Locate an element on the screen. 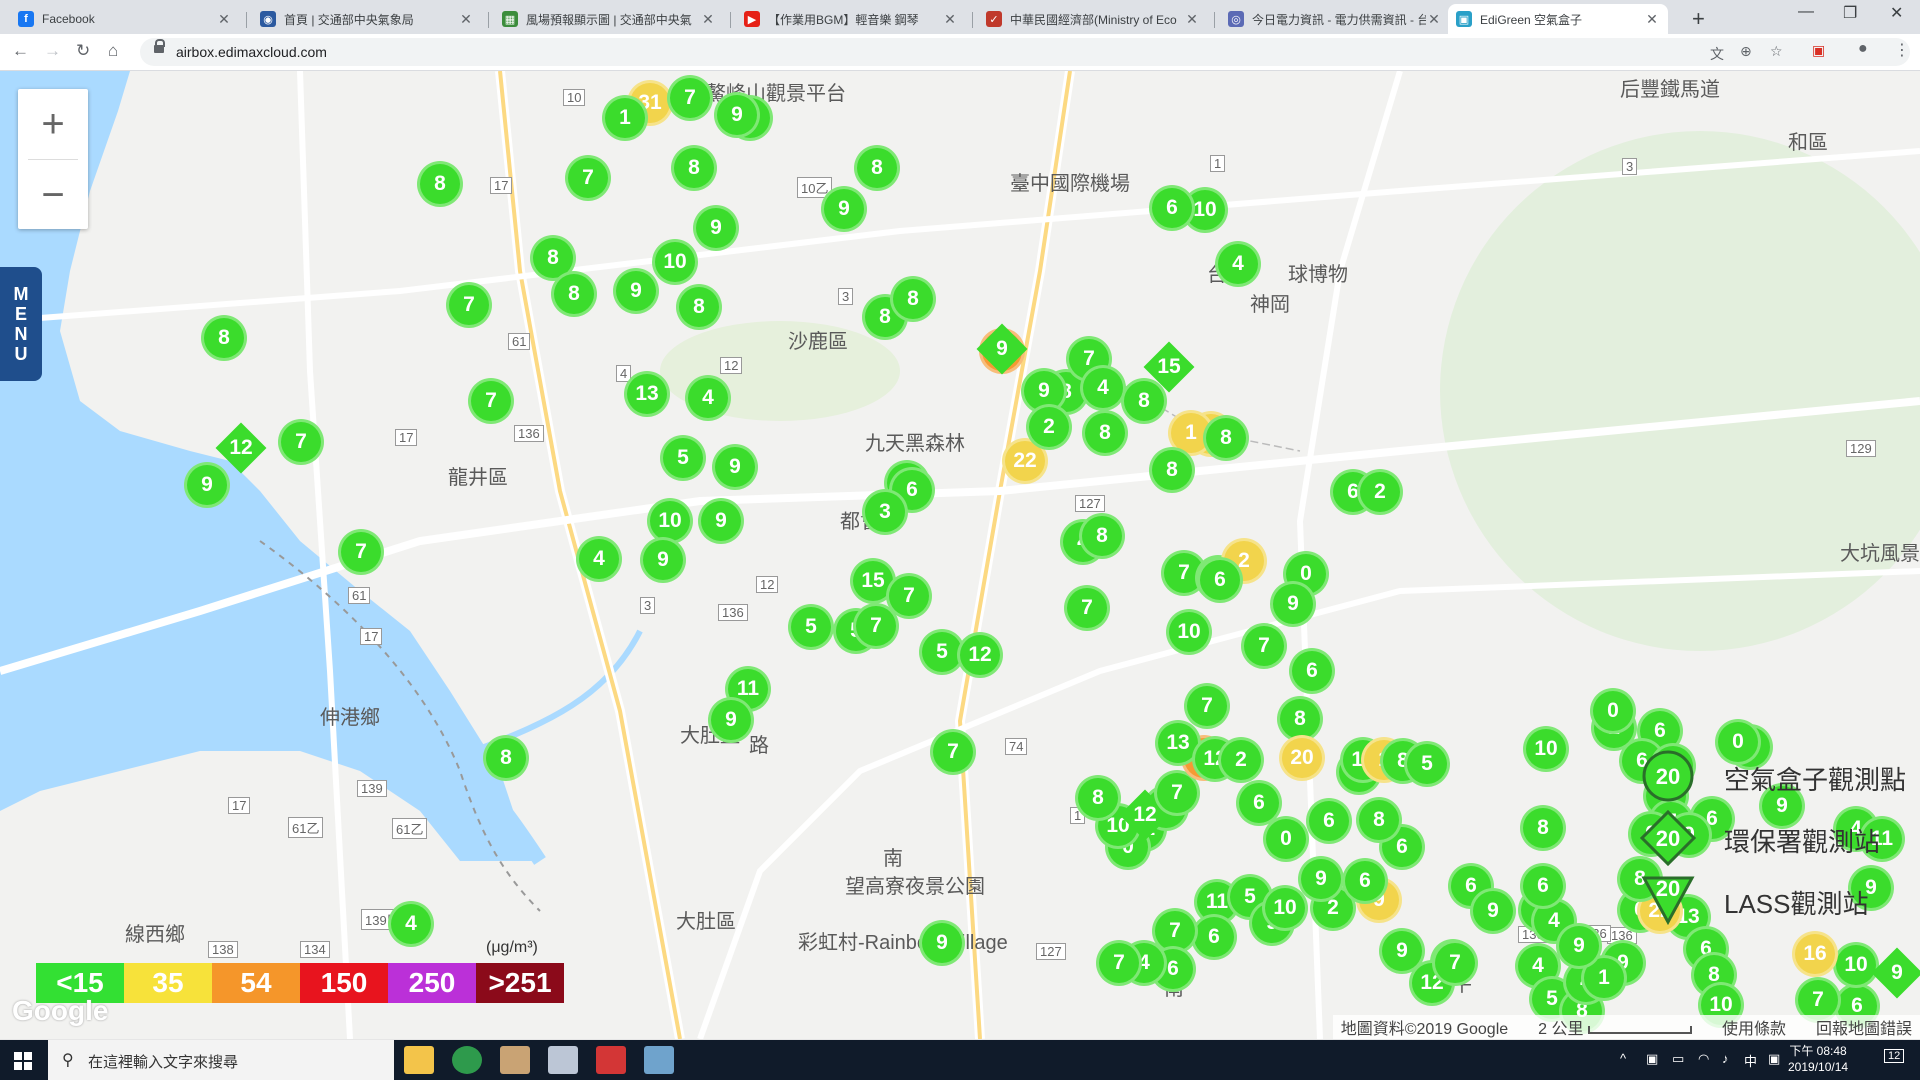 The image size is (1920, 1080). menu-button: MENU is located at coordinates (21, 324).